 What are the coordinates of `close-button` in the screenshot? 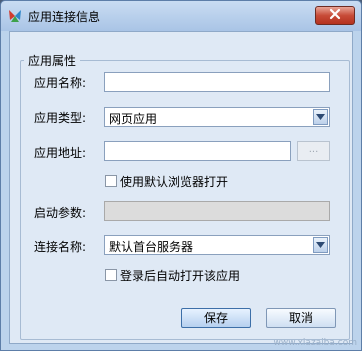 It's located at (335, 15).